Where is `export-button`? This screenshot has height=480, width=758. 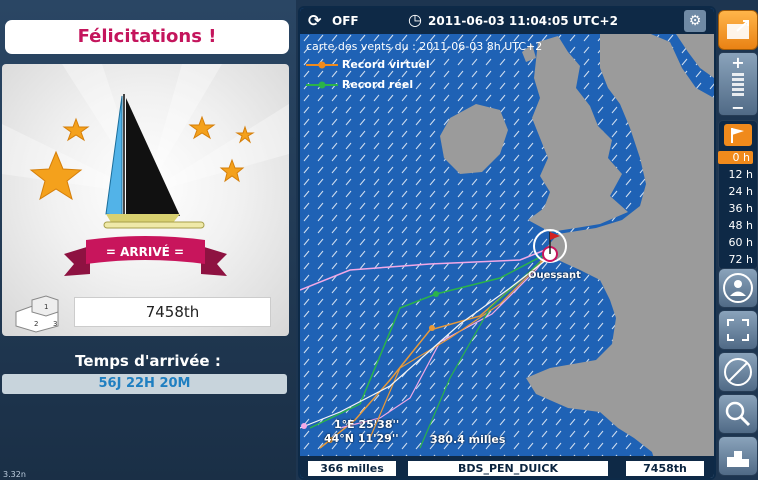 export-button is located at coordinates (738, 30).